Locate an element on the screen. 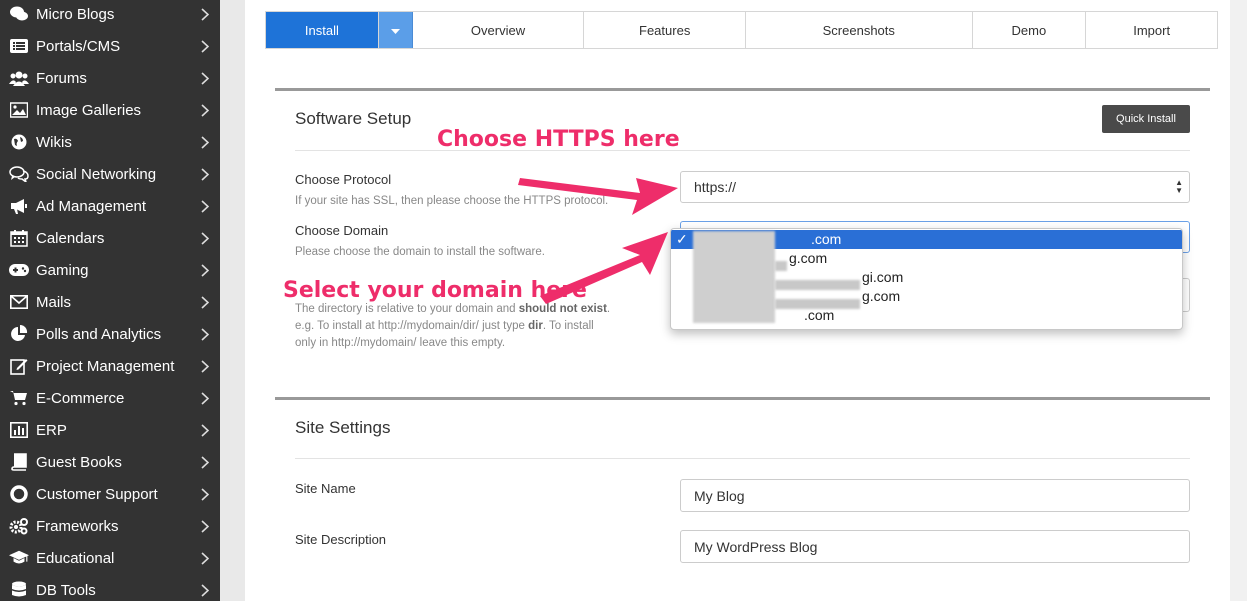 The height and width of the screenshot is (601, 1247). annotation-arrows is located at coordinates (598, 241).